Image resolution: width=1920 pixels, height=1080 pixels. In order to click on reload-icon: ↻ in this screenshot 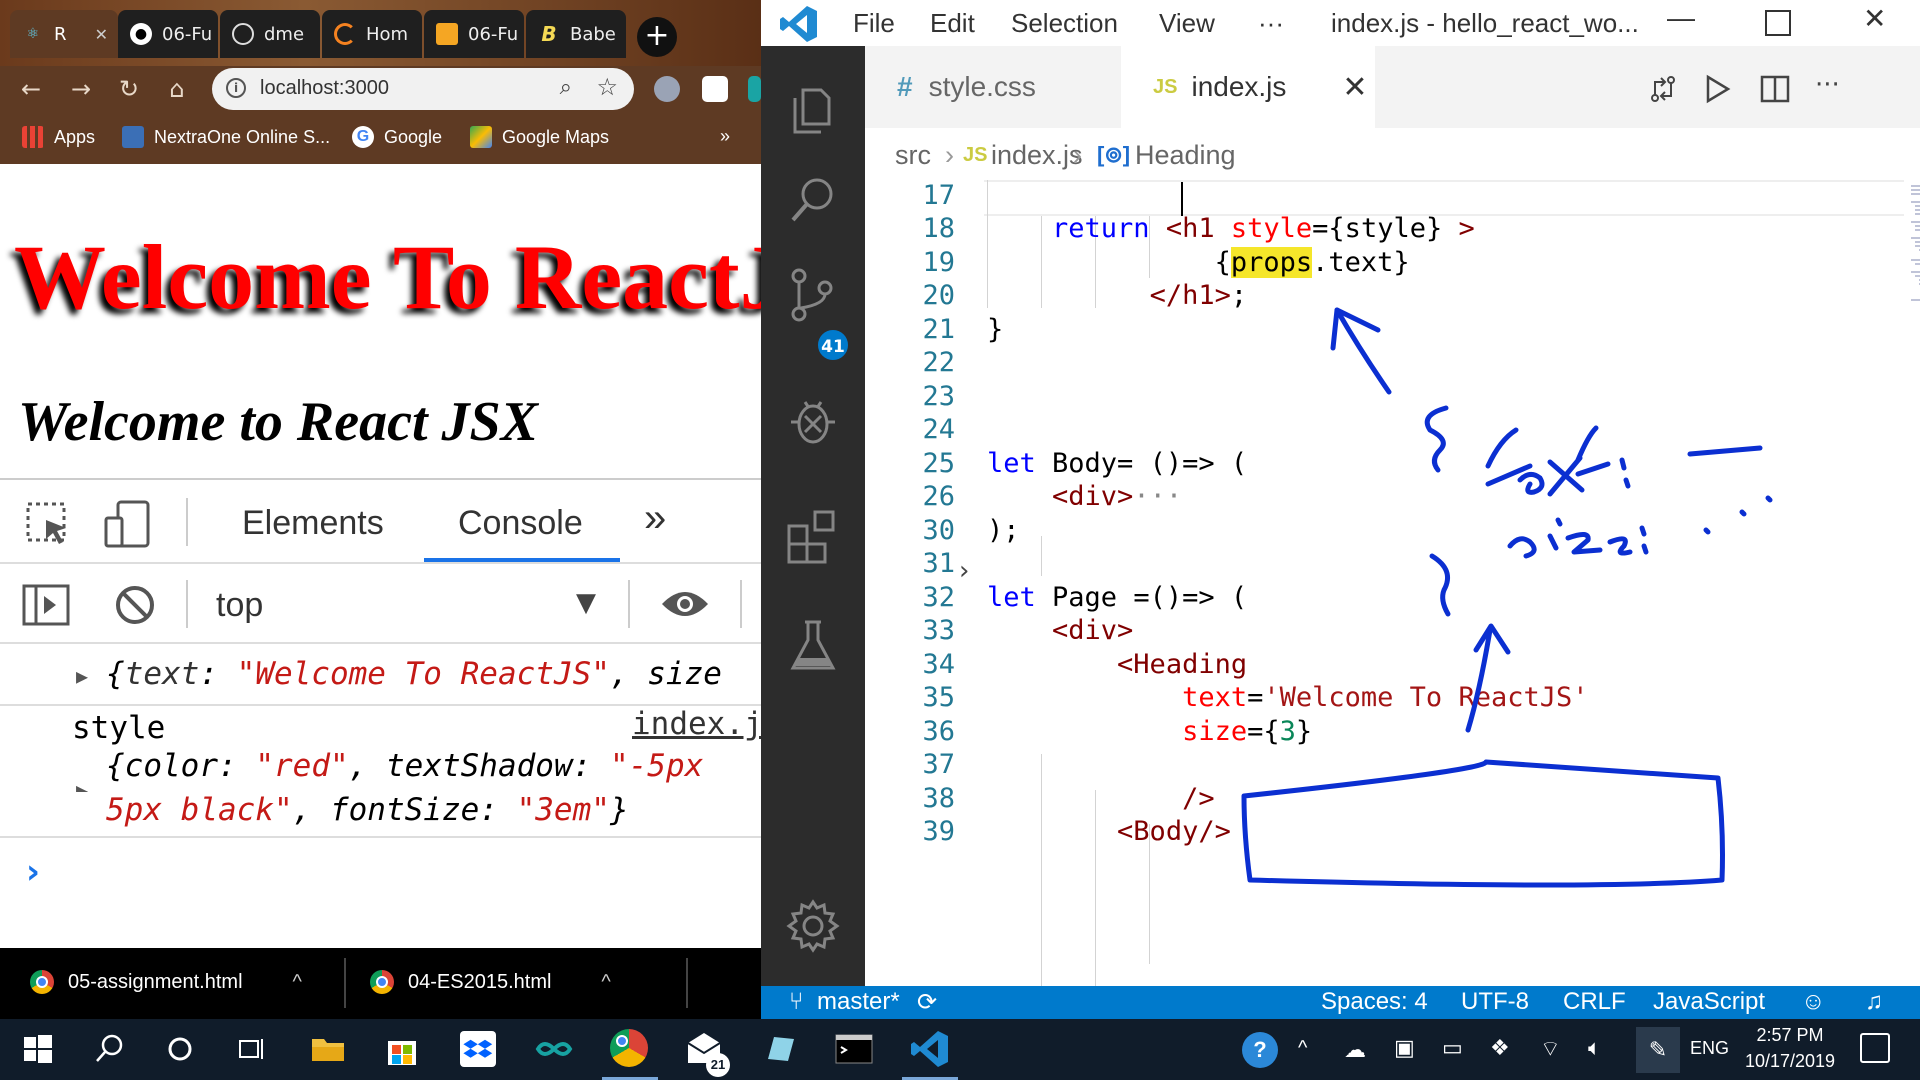, I will do `click(129, 89)`.